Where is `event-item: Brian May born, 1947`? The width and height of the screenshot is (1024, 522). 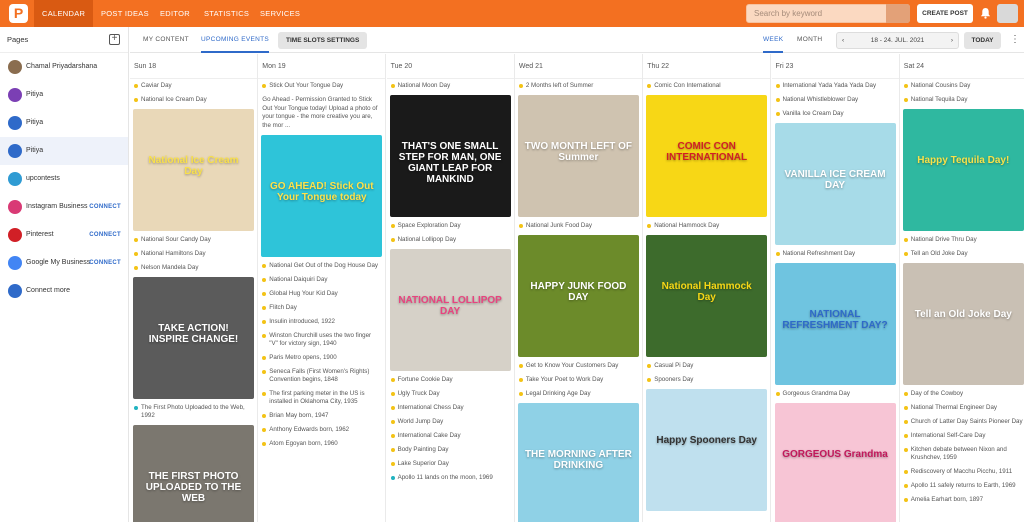
event-item: Brian May born, 1947 is located at coordinates (321, 416).